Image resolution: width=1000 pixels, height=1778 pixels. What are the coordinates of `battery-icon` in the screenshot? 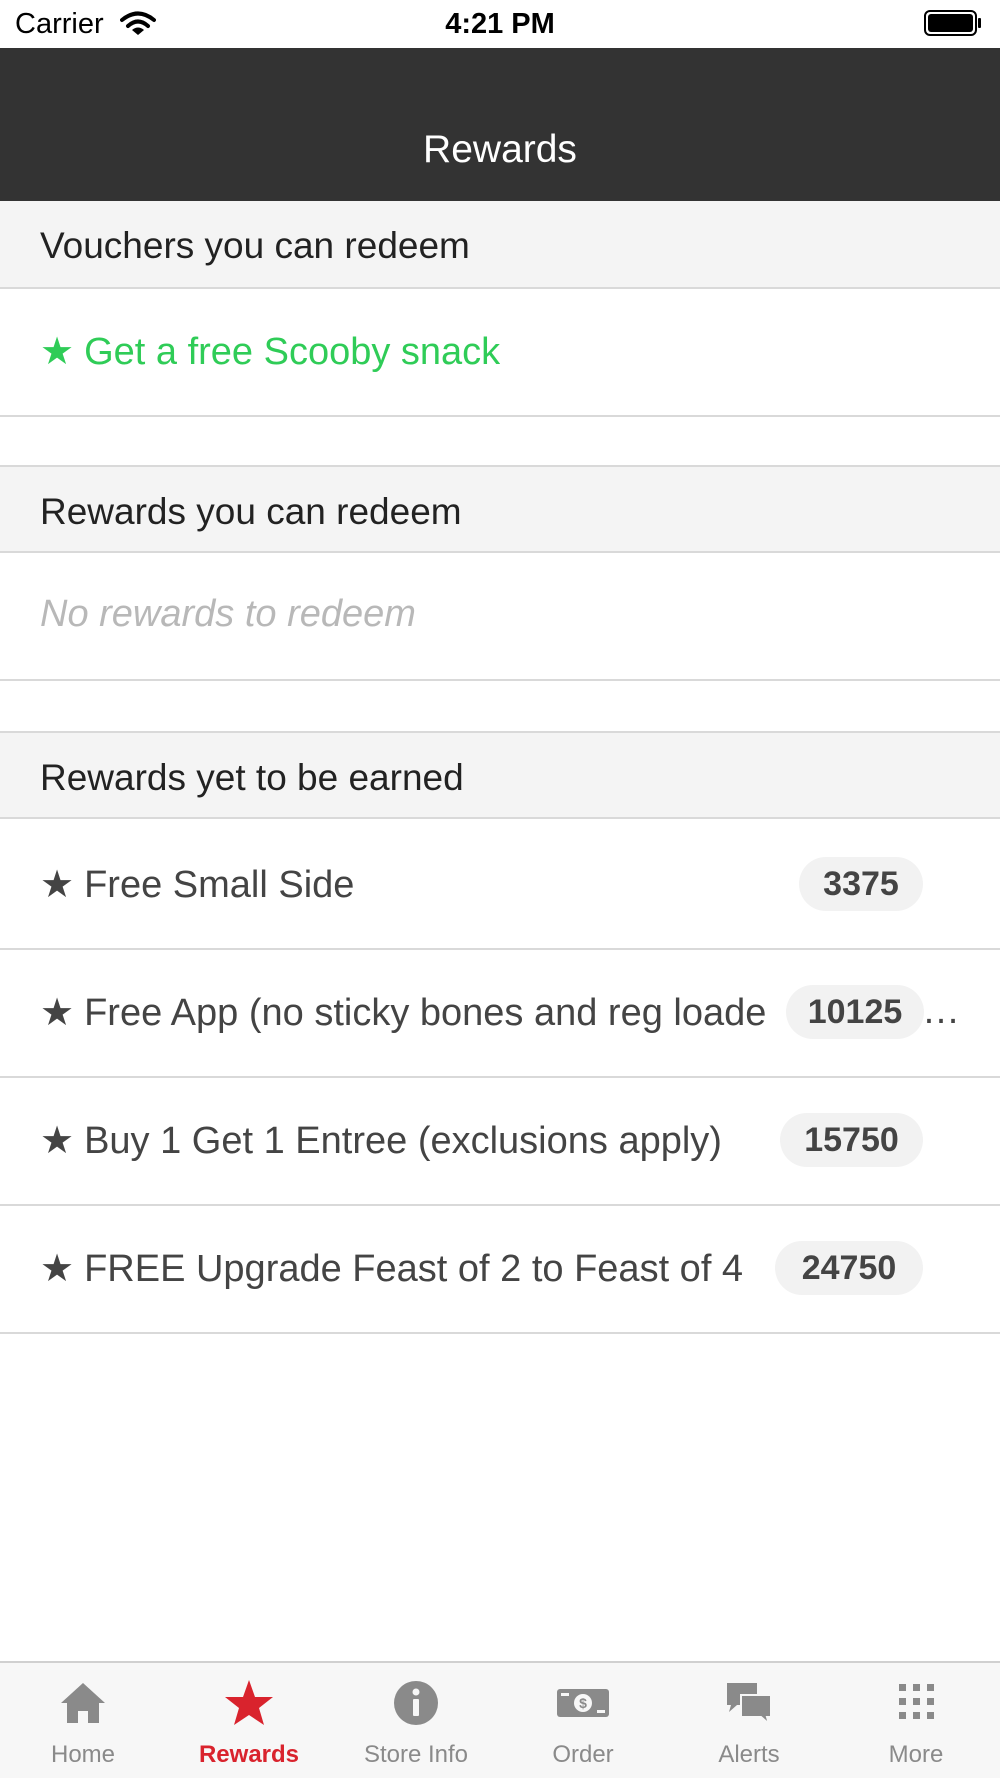 It's located at (952, 23).